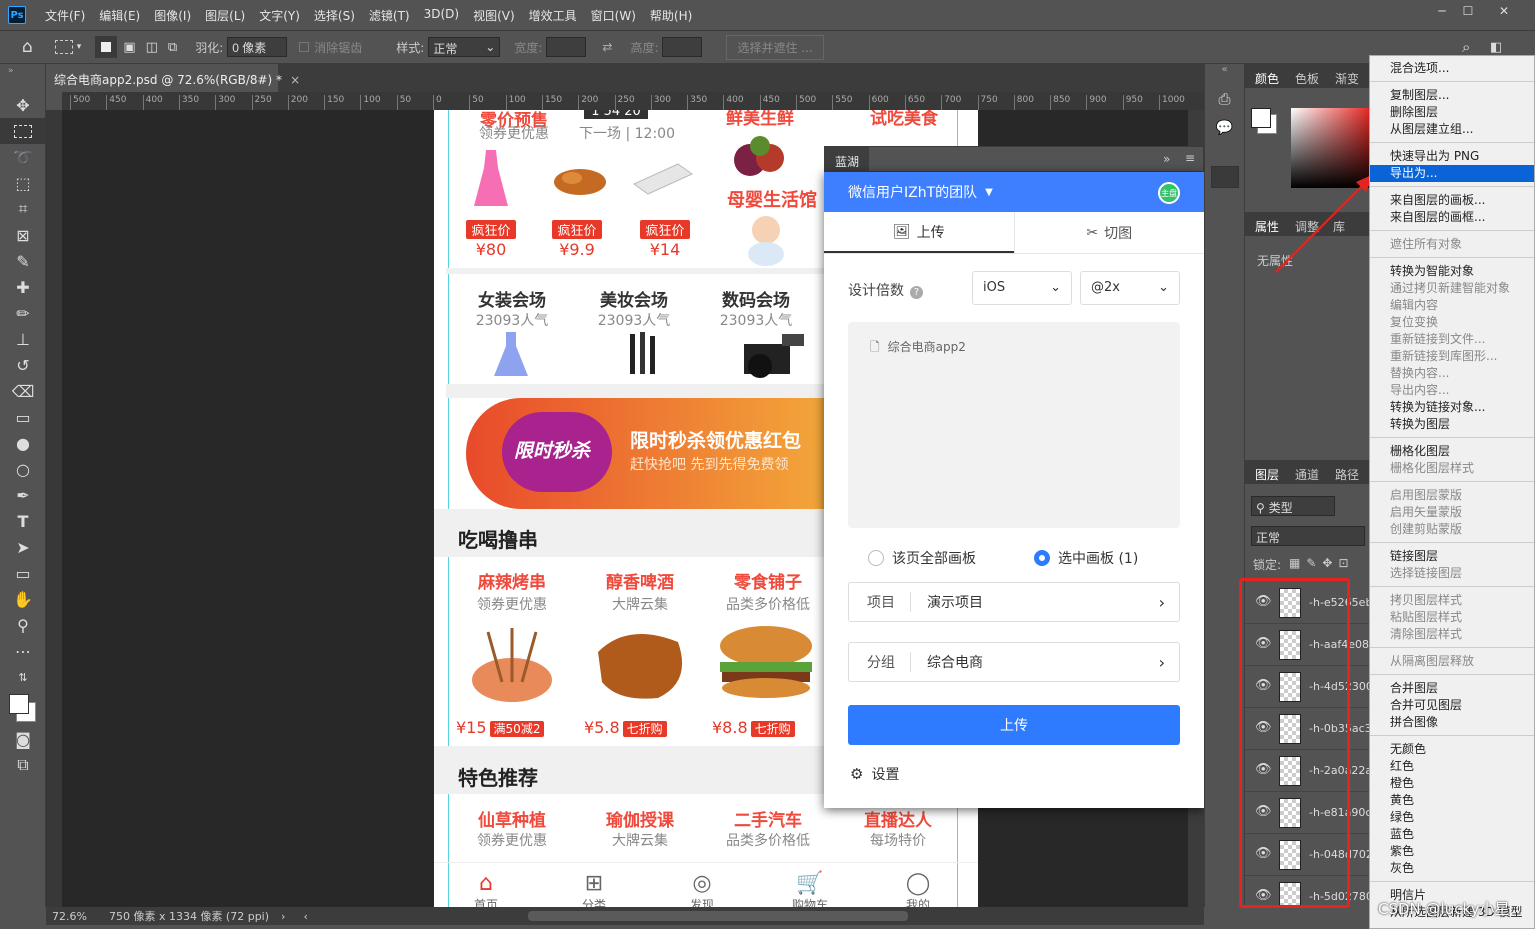 This screenshot has height=929, width=1535. What do you see at coordinates (27, 47) in the screenshot?
I see `home-icon: ⌂` at bounding box center [27, 47].